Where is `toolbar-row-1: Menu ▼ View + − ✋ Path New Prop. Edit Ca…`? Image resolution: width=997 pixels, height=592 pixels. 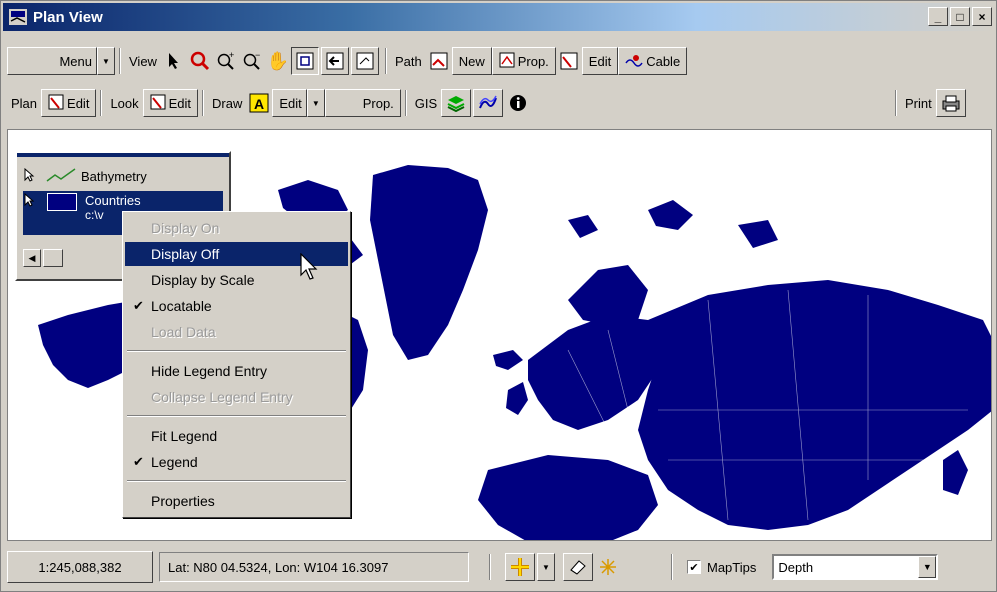
toolbar-row-1: Menu ▼ View + − ✋ Path New Prop. Edit Ca… is located at coordinates (347, 61).